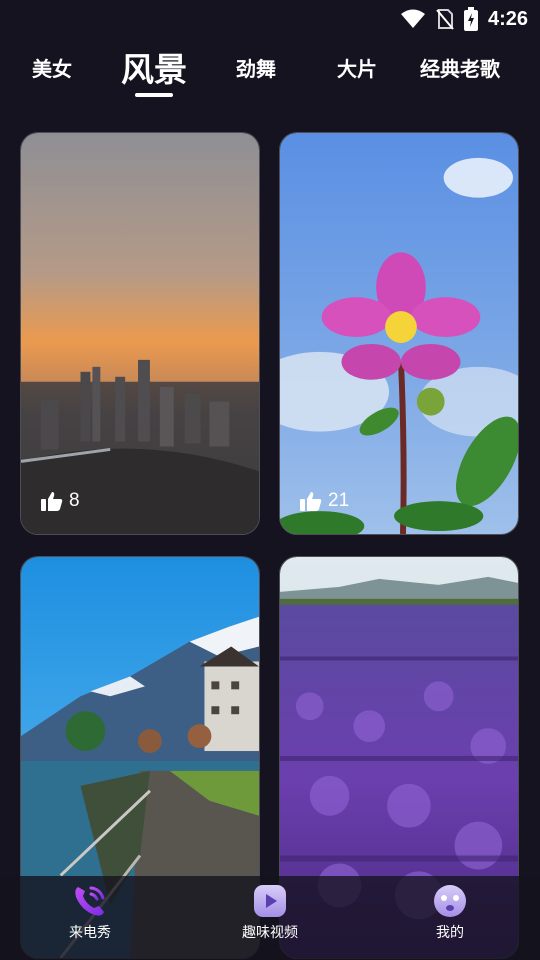  I want to click on nav-label-fun-videos: 趣味视频, so click(270, 933).